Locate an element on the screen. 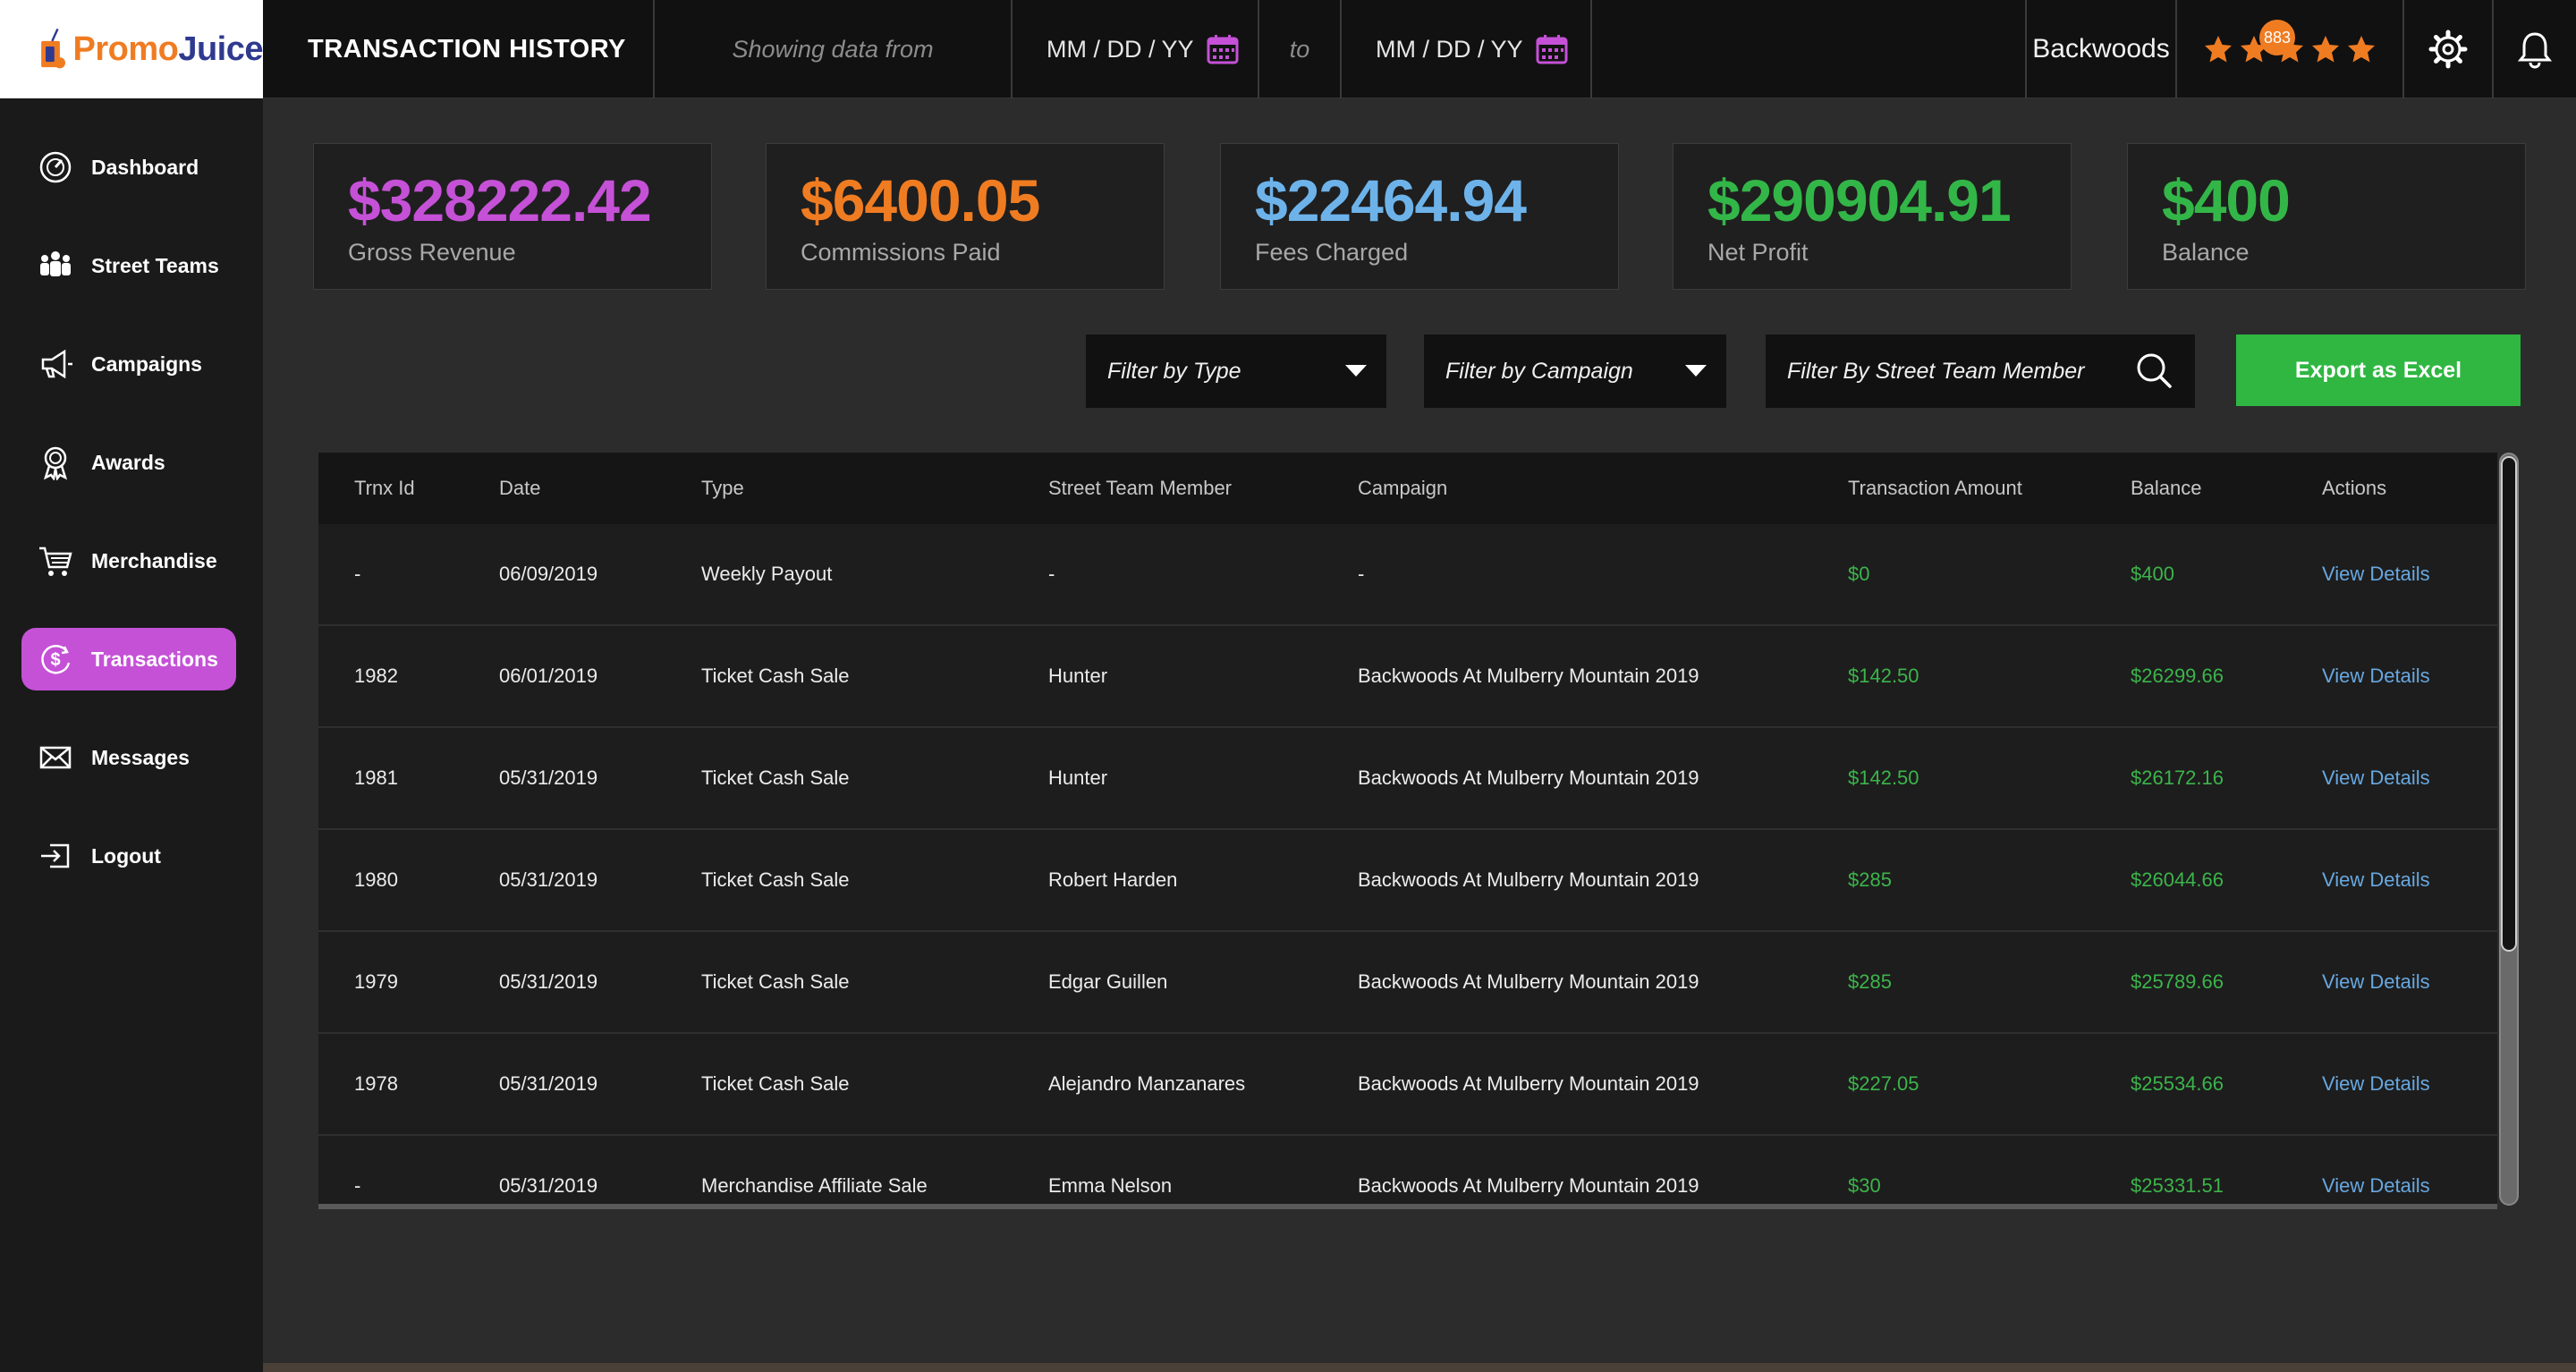  stat-card-net-profit: $290904.91 Net Profit is located at coordinates (1872, 216).